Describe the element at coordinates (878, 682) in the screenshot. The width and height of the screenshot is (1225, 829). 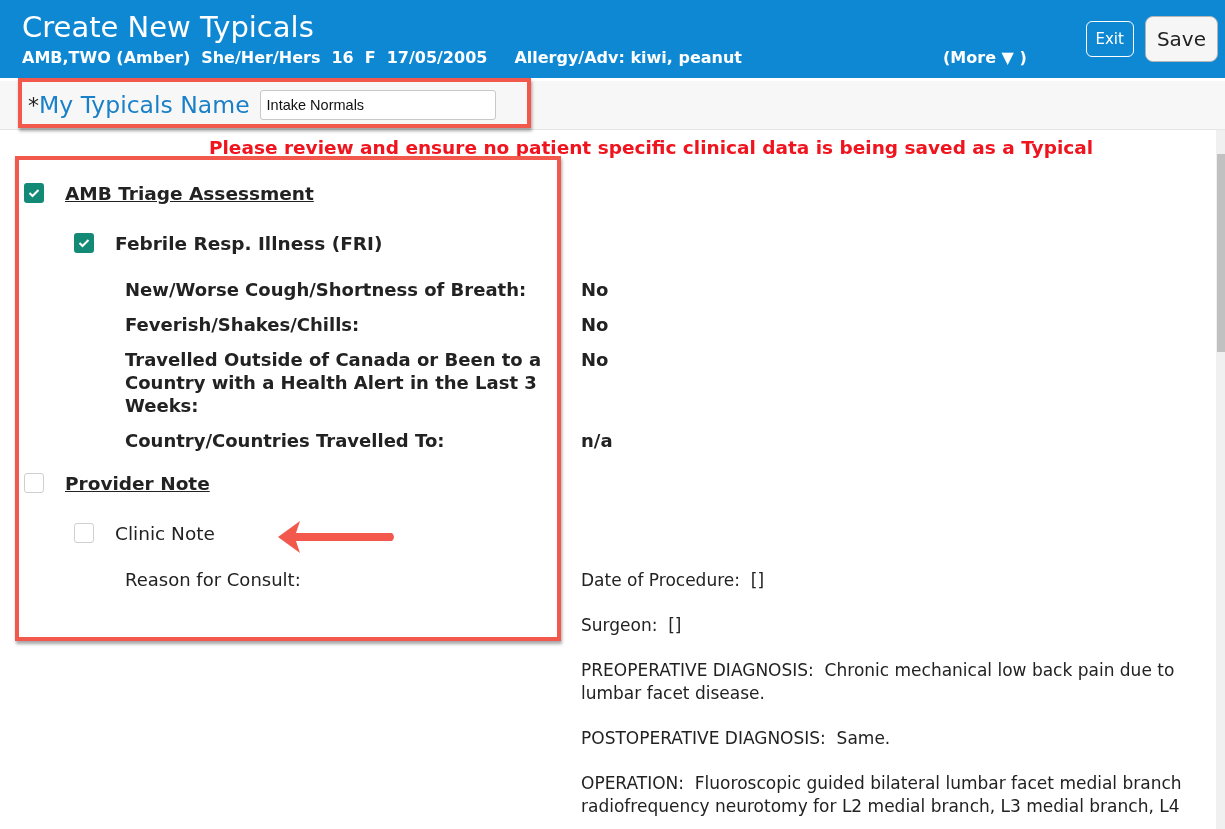
I see `note-paragraph: PREOPERATIVE DIAGNOSIS: Chronic mechanical low back pain due to lumbar facet disease.` at that location.